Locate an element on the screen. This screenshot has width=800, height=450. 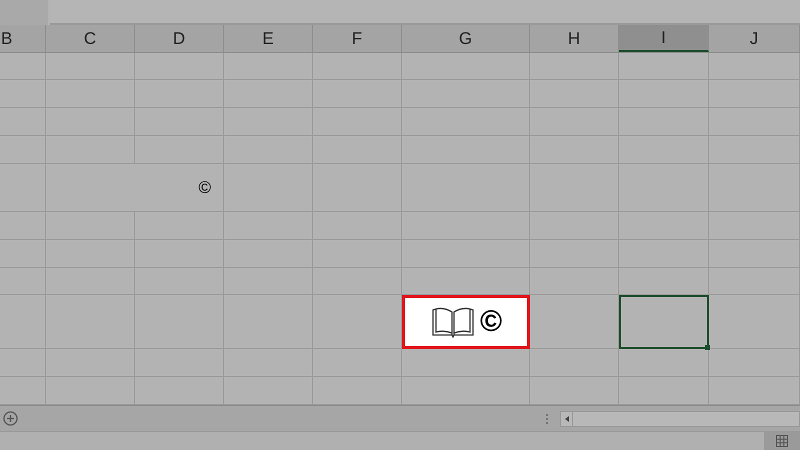
column-header: C is located at coordinates (90, 38).